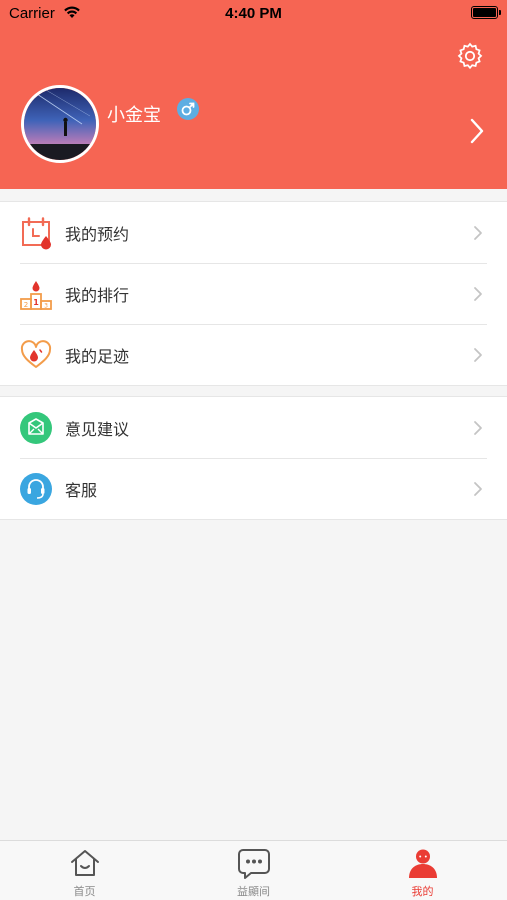 Image resolution: width=507 pixels, height=900 pixels. I want to click on tab-messages: 益顯间, so click(253, 870).